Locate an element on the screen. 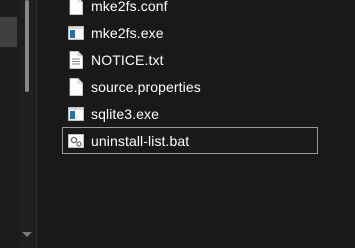 This screenshot has width=355, height=248. navigation-pane is located at coordinates (18, 124).